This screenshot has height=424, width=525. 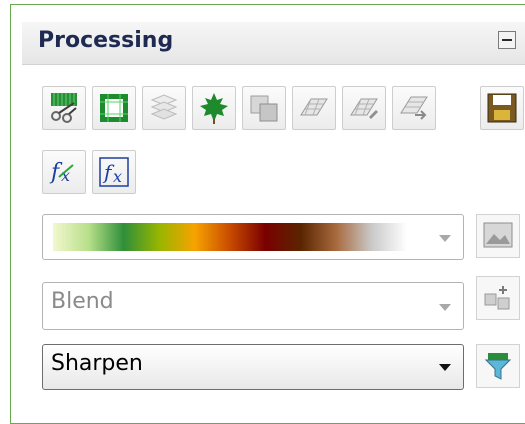 I want to click on tool-cut, so click(x=64, y=108).